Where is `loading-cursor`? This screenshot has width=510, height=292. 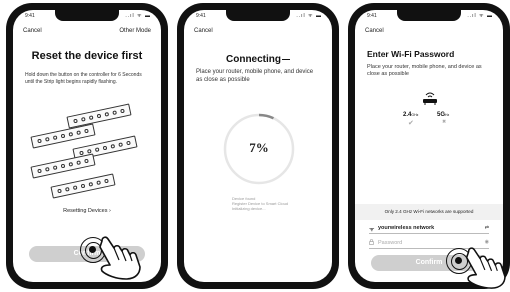
loading-cursor is located at coordinates (286, 59).